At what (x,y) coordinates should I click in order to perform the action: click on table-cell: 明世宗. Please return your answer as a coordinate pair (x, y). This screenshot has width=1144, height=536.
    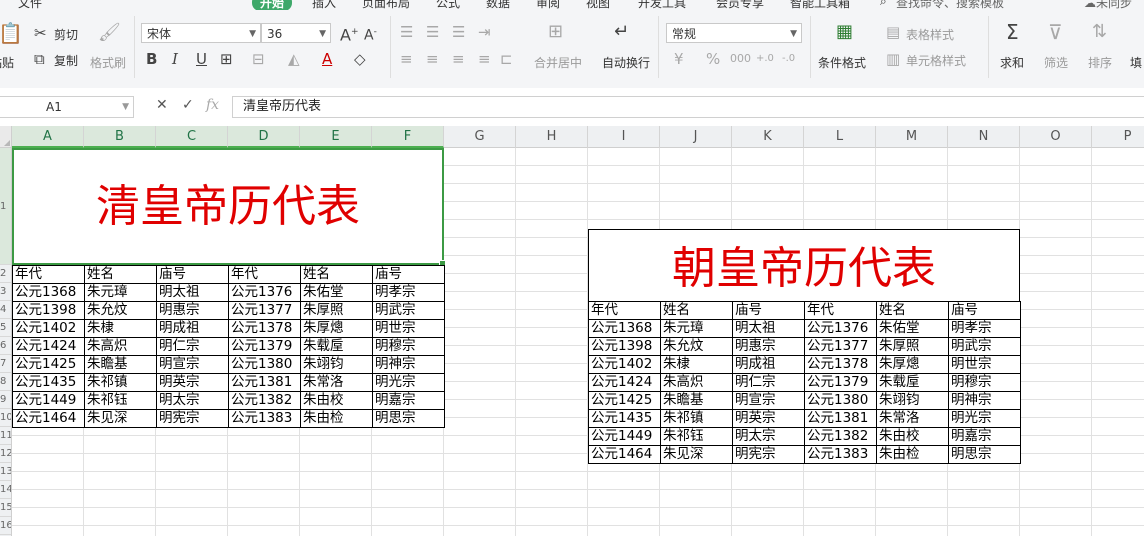
    Looking at the image, I should click on (984, 364).